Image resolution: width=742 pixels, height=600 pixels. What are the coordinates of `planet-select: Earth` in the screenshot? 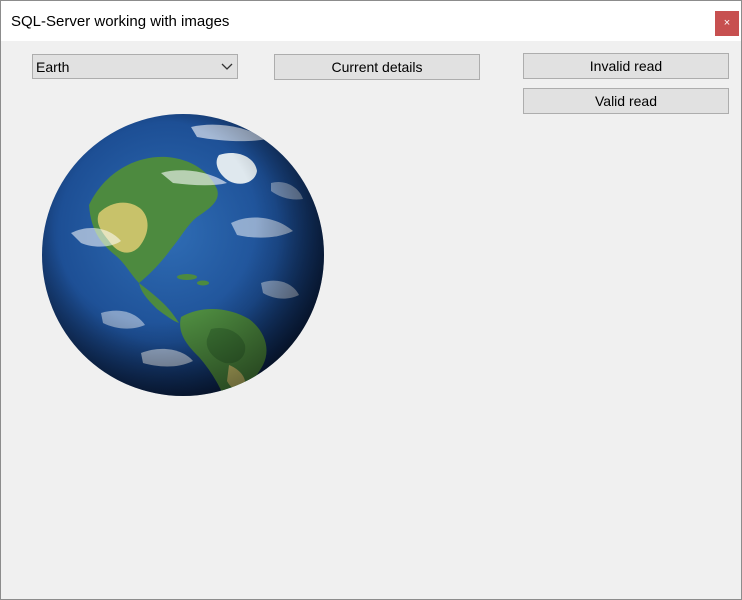 It's located at (135, 66).